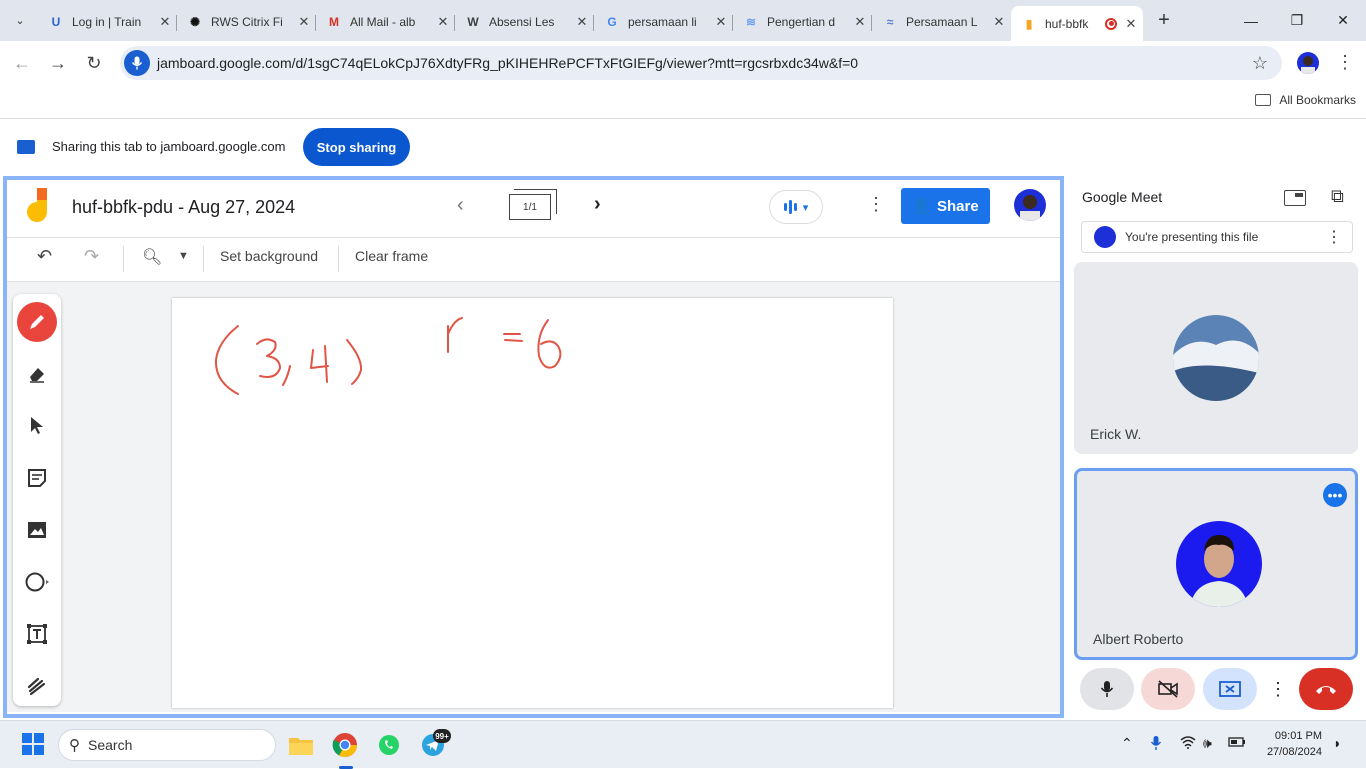 This screenshot has height=769, width=1366. Describe the element at coordinates (1251, 20) in the screenshot. I see `minimize-button: —` at that location.